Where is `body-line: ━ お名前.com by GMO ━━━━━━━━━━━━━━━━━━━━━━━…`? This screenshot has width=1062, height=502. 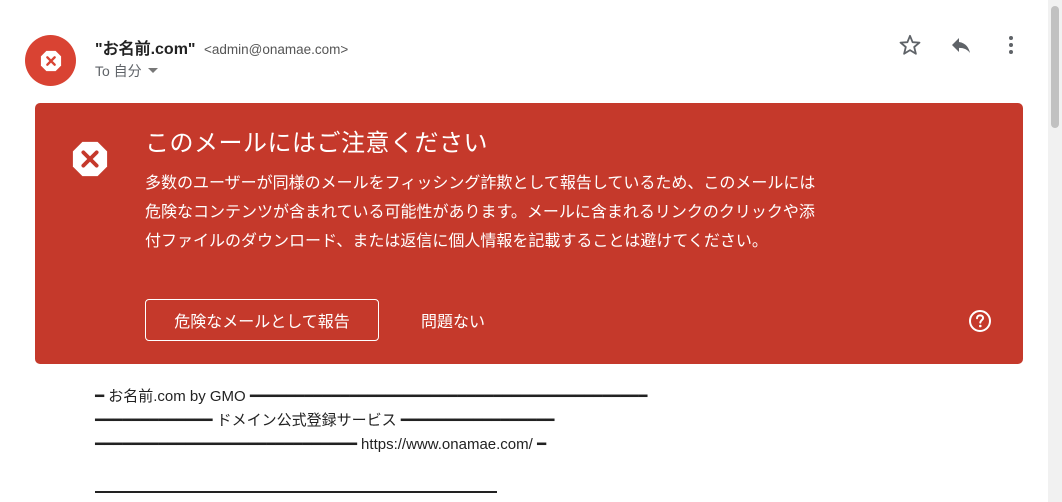
body-line: ━ お名前.com by GMO ━━━━━━━━━━━━━━━━━━━━━━━… is located at coordinates (371, 396).